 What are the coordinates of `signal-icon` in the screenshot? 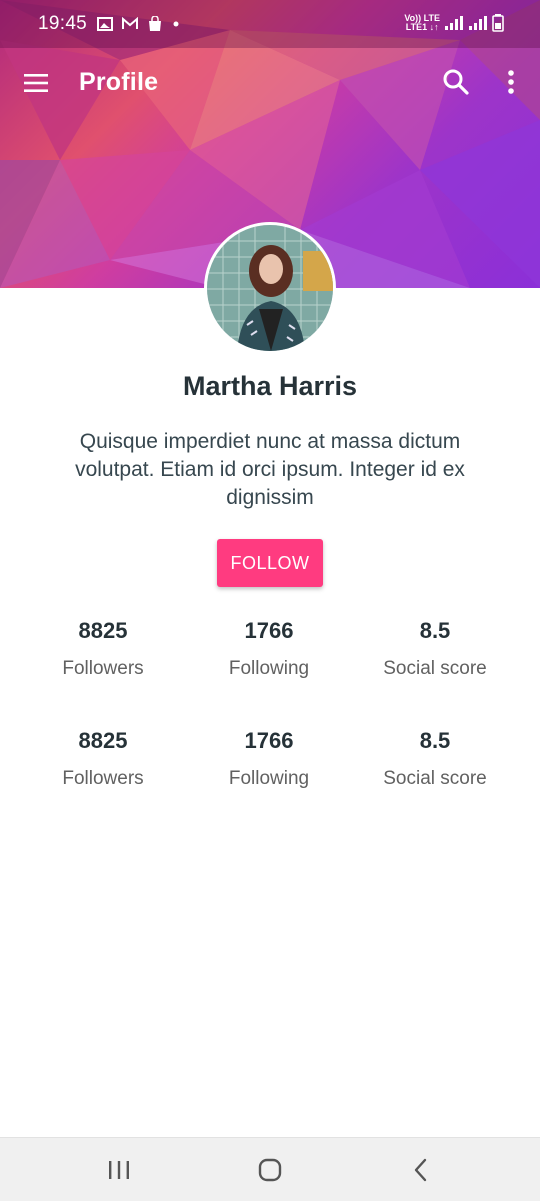 It's located at (454, 23).